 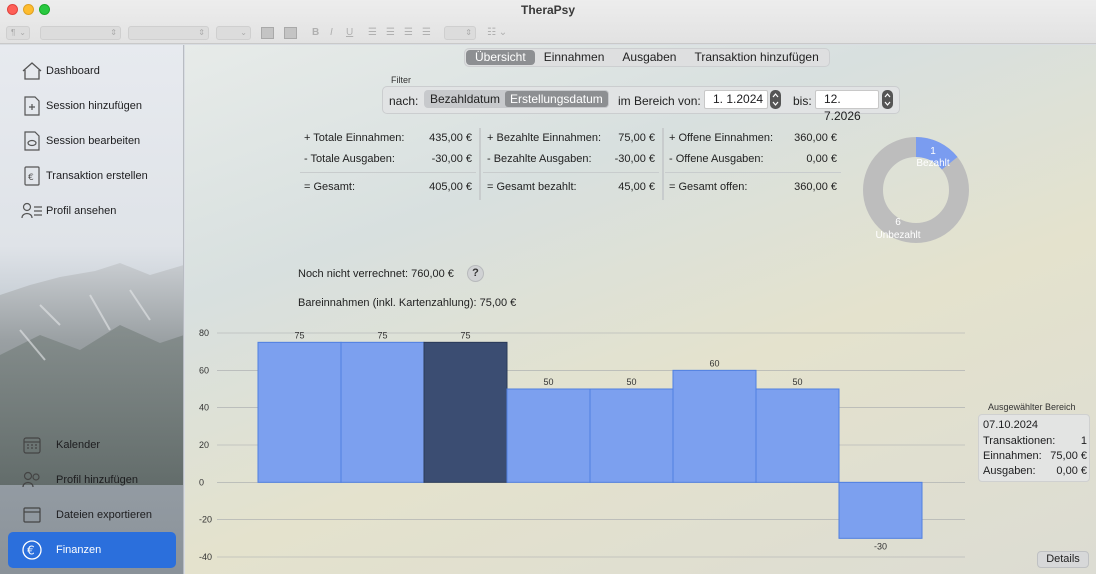 I want to click on y-tick-label: -40, so click(x=205, y=557).